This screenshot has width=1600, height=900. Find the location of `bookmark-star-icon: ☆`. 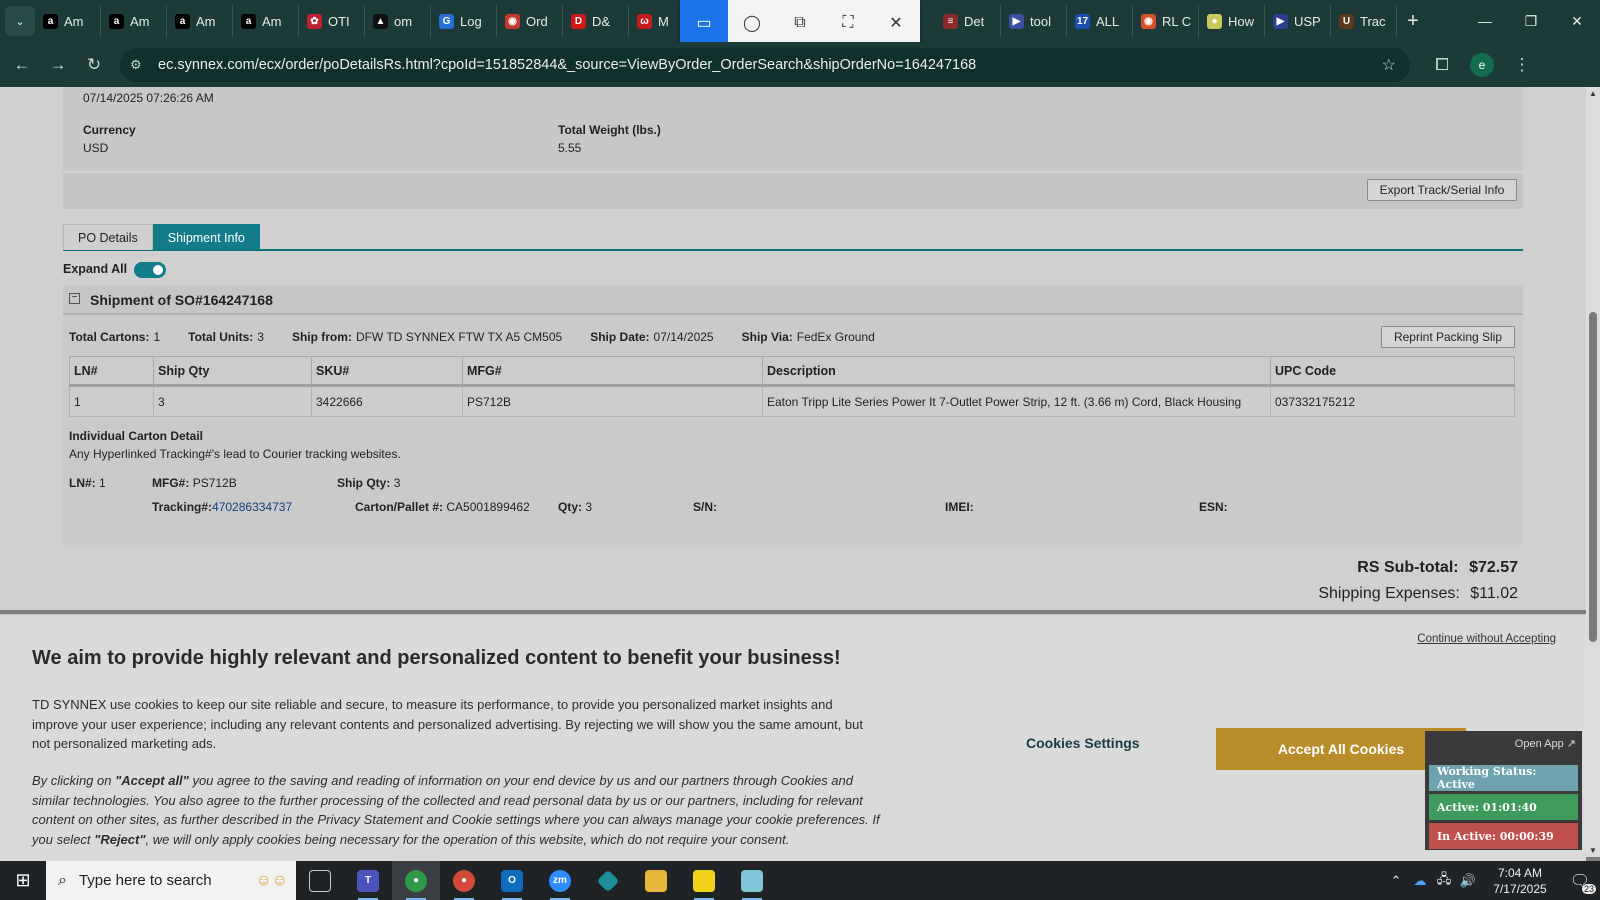

bookmark-star-icon: ☆ is located at coordinates (1389, 65).